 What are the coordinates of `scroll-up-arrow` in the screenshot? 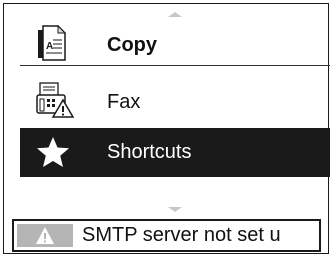 It's located at (175, 14).